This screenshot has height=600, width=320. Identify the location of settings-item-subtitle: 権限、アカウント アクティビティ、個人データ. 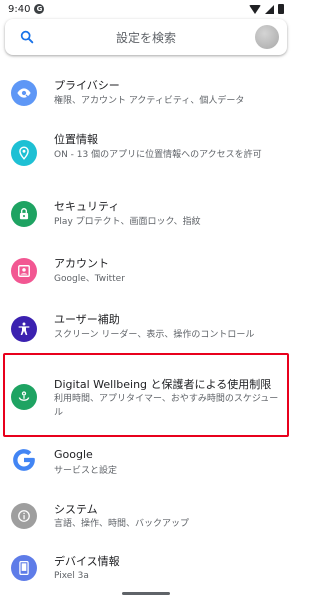
(149, 101).